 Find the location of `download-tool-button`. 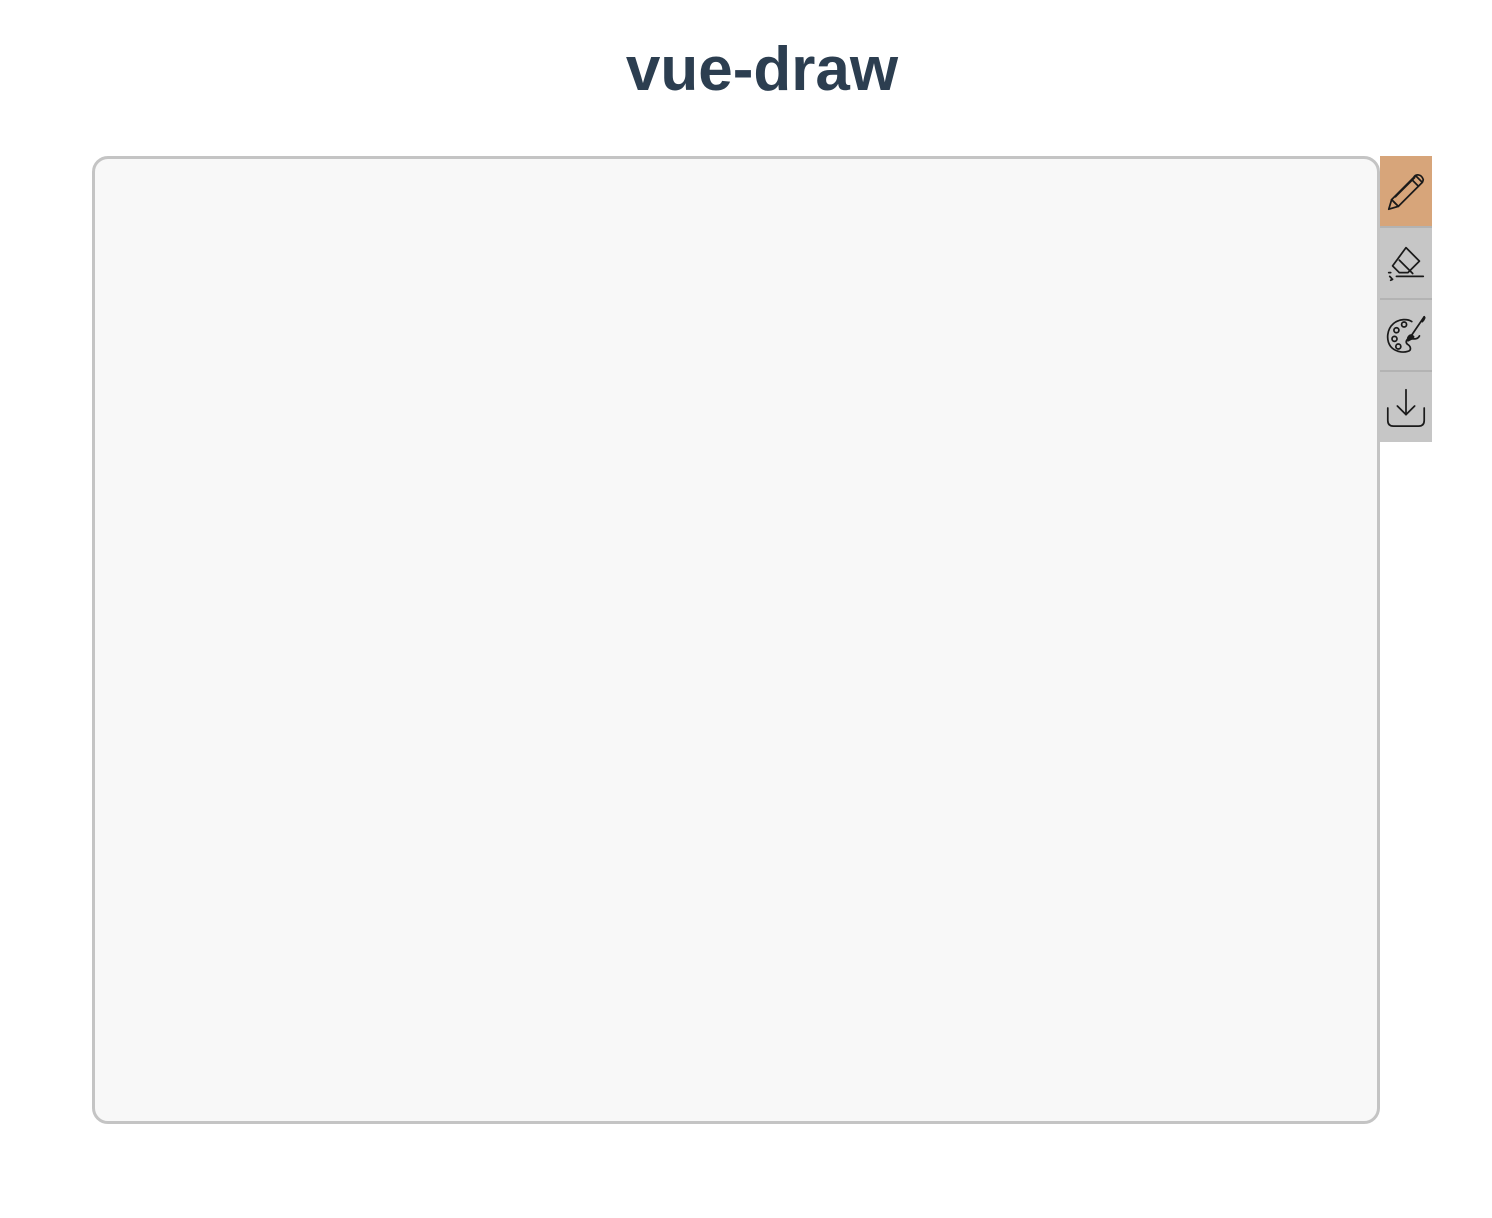

download-tool-button is located at coordinates (1406, 407).